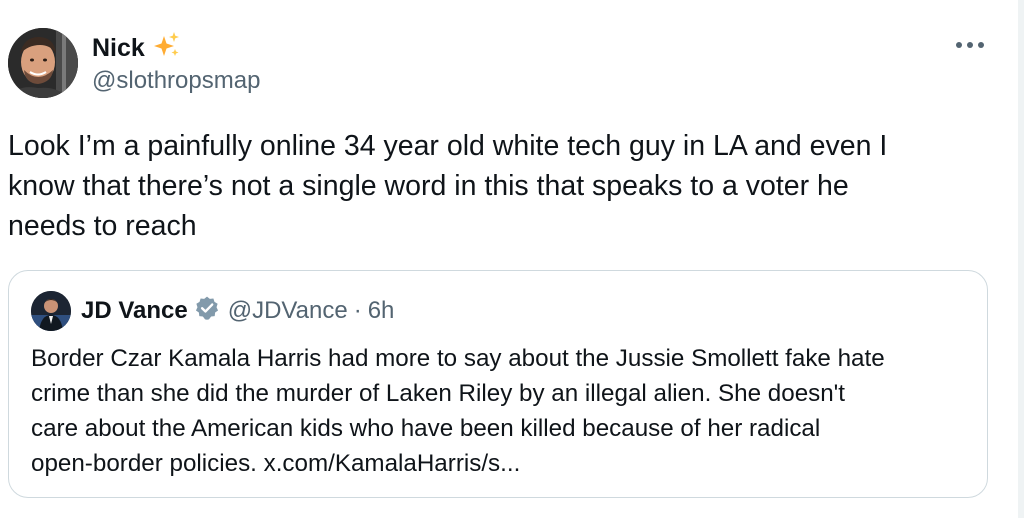  I want to click on page-edge-divider, so click(1021, 259).